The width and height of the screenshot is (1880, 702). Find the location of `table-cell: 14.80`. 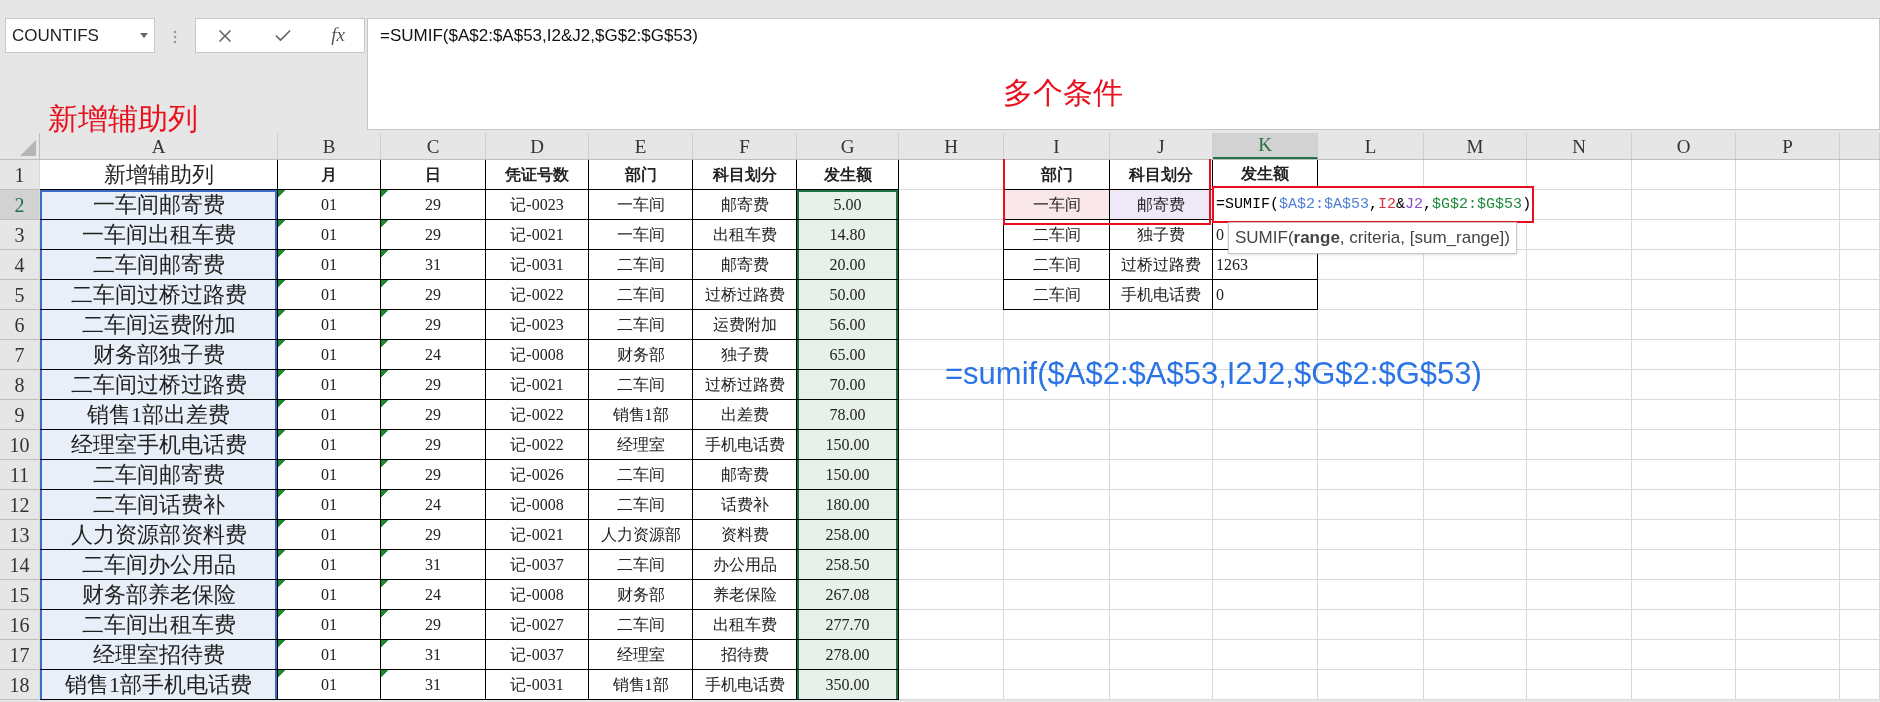

table-cell: 14.80 is located at coordinates (848, 235).